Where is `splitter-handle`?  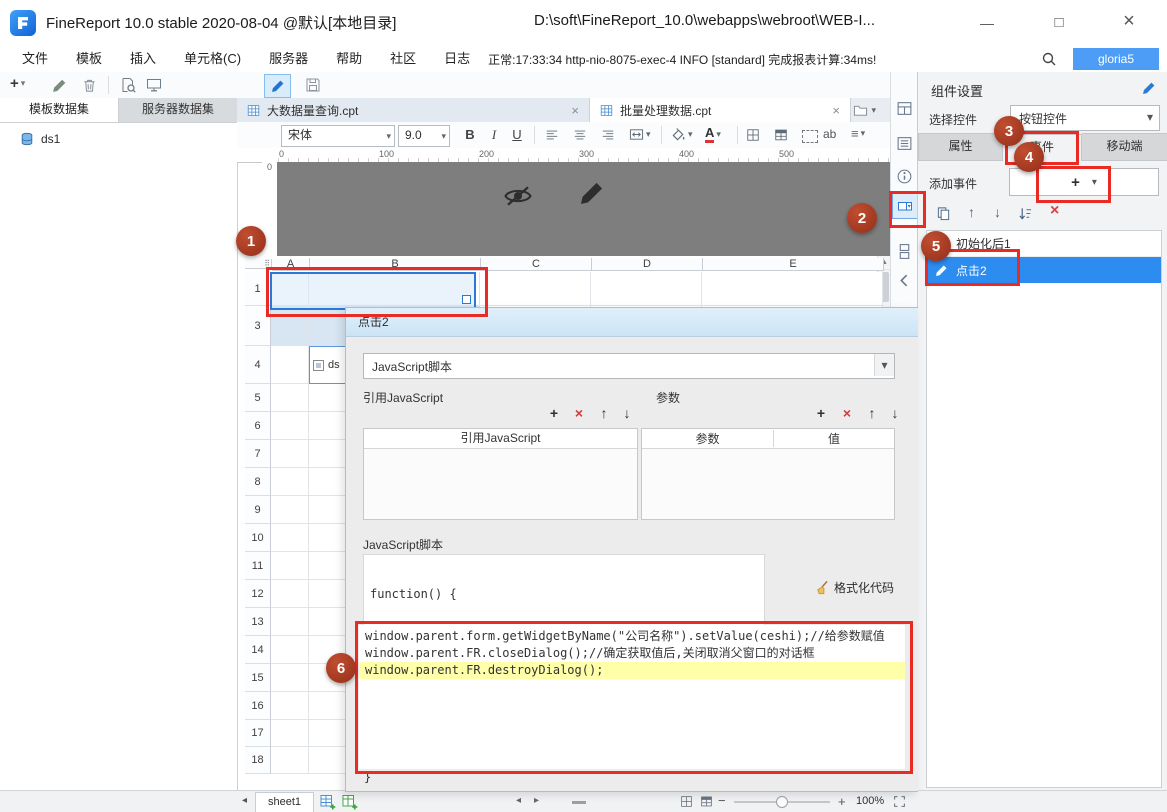 splitter-handle is located at coordinates (579, 802).